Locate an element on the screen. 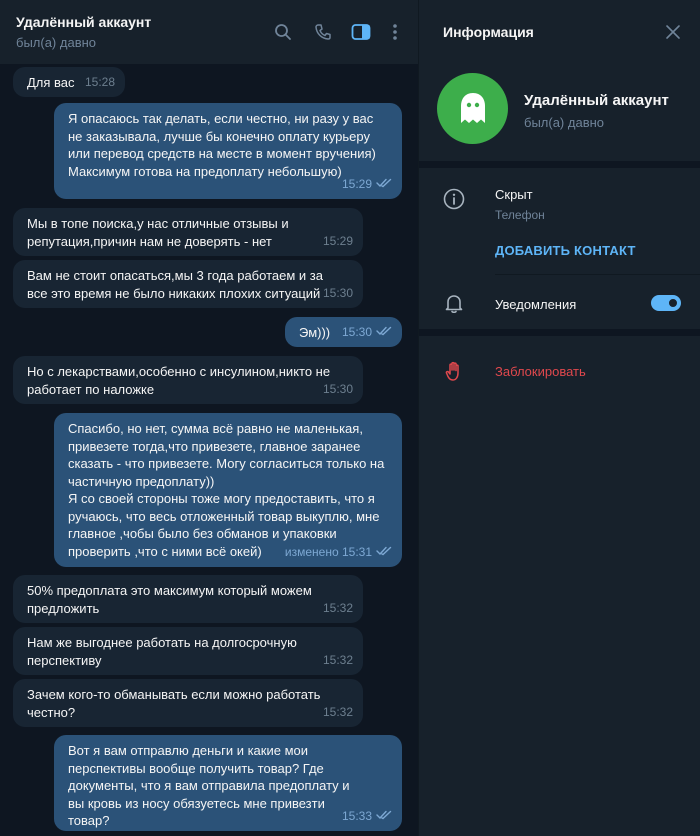  message-bubble: Эм))) 15:30 is located at coordinates (343, 332).